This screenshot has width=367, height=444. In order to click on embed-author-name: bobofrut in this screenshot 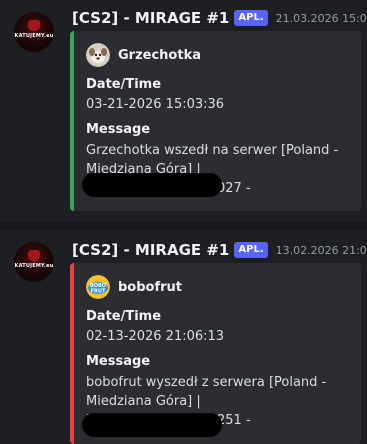, I will do `click(150, 287)`.